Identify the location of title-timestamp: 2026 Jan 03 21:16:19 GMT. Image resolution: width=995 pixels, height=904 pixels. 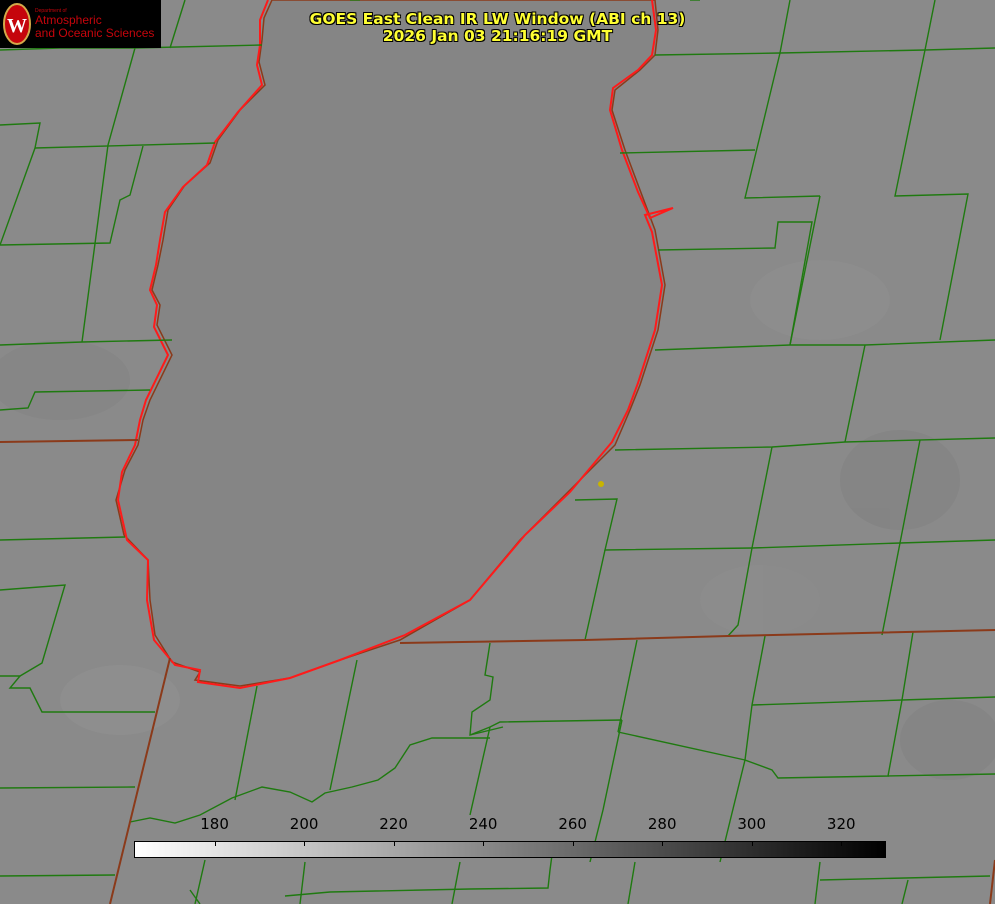
(497, 36).